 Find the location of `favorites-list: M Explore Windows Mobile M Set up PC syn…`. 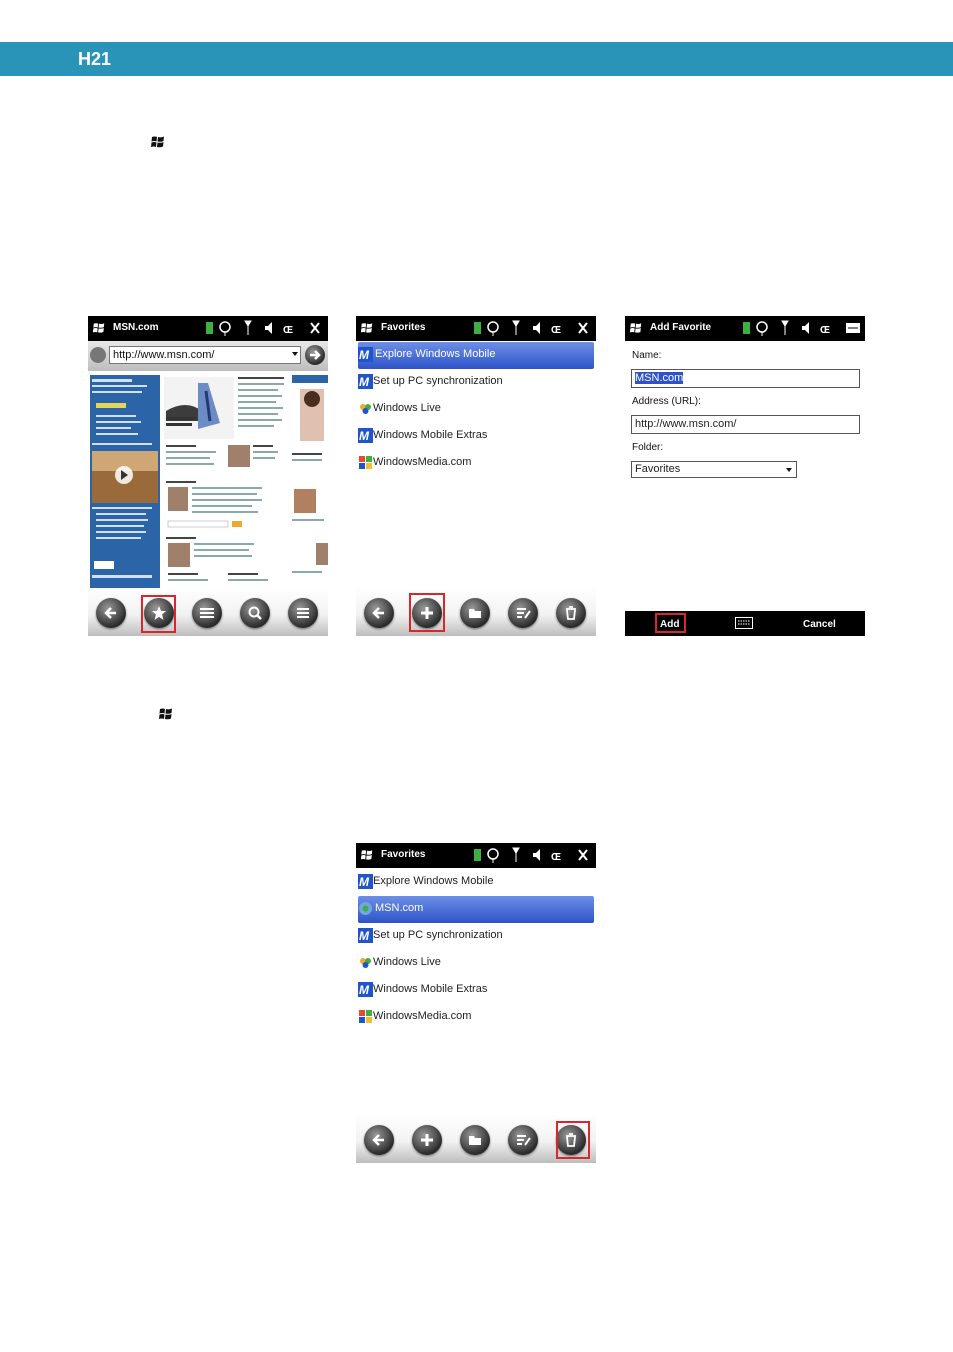

favorites-list: M Explore Windows Mobile M Set up PC syn… is located at coordinates (476, 409).